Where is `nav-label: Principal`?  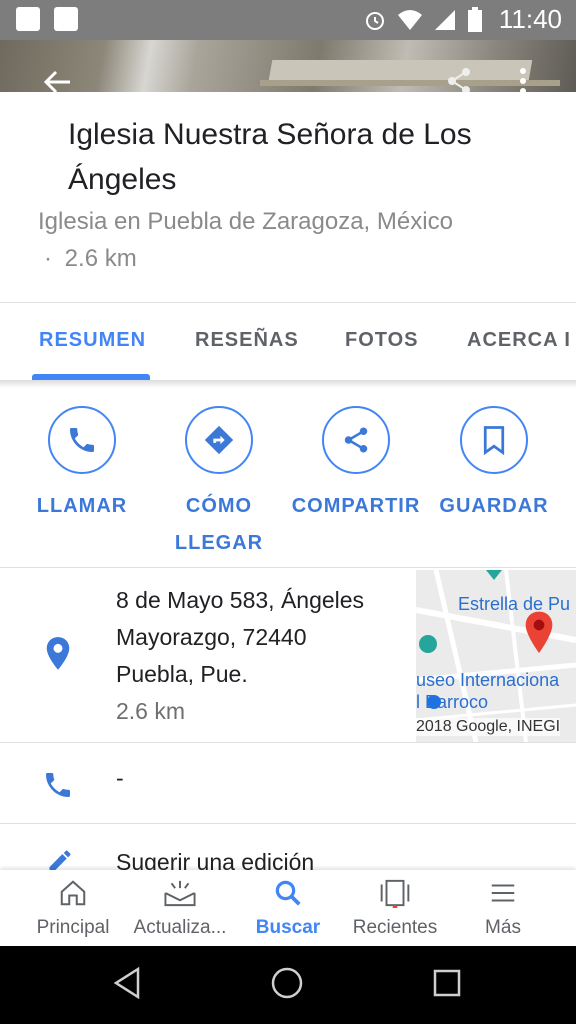 nav-label: Principal is located at coordinates (73, 927).